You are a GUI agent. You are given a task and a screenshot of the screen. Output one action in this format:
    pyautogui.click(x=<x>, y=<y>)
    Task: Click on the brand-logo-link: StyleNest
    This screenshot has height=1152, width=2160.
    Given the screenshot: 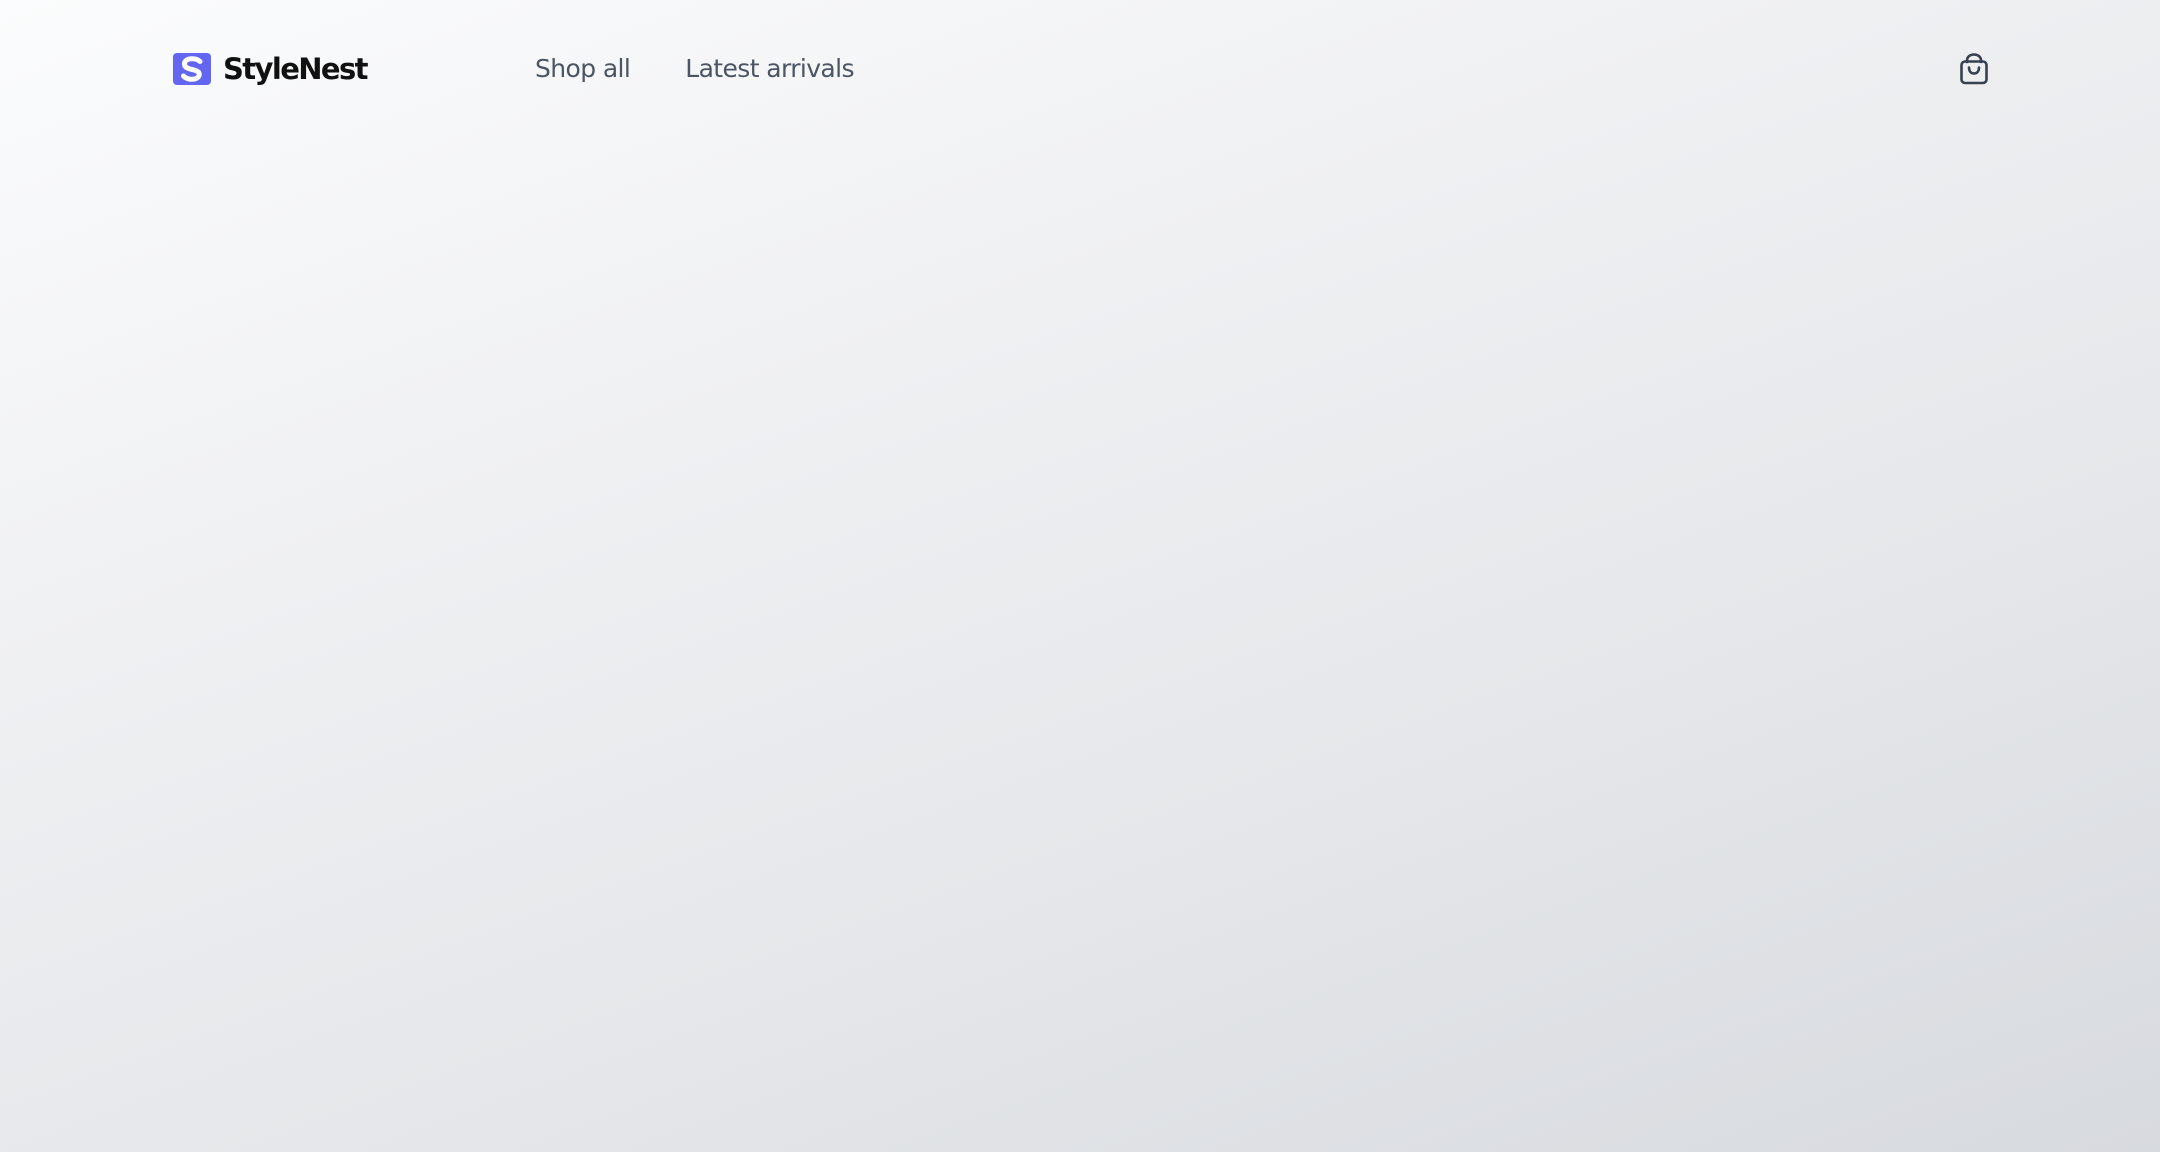 What is the action you would take?
    pyautogui.click(x=271, y=69)
    